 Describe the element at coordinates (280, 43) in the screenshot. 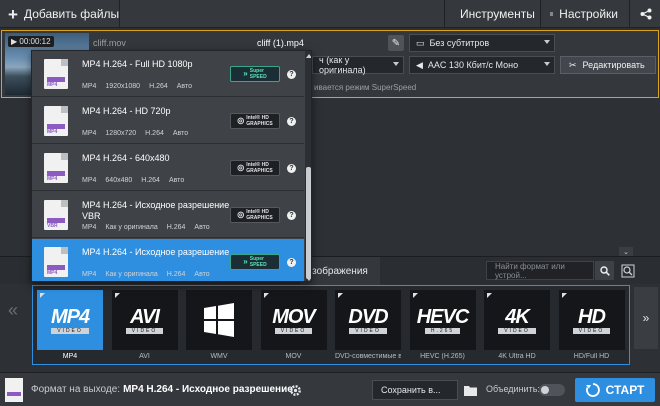

I see `output-file-name: cliff (1).mp4` at that location.